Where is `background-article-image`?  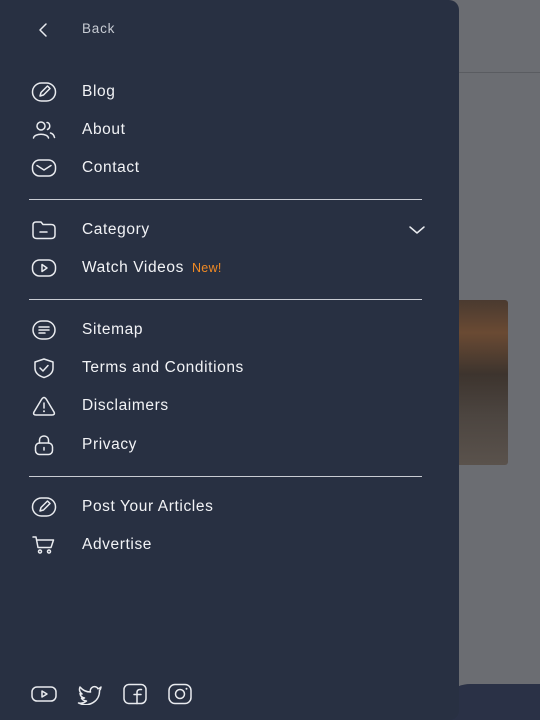
background-article-image is located at coordinates (482, 382).